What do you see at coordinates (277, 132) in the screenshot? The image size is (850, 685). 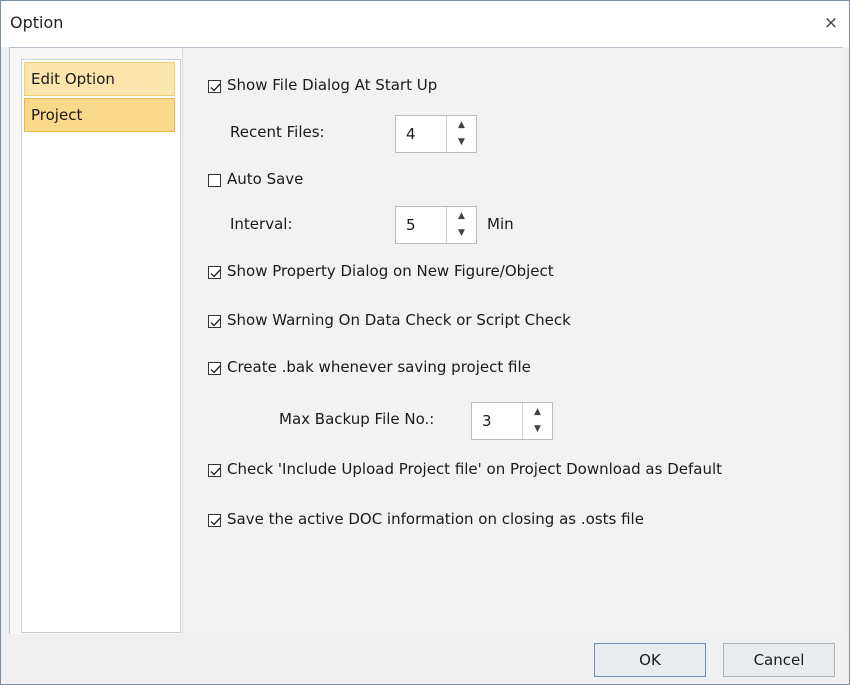 I see `recent-files-label: Recent Files:` at bounding box center [277, 132].